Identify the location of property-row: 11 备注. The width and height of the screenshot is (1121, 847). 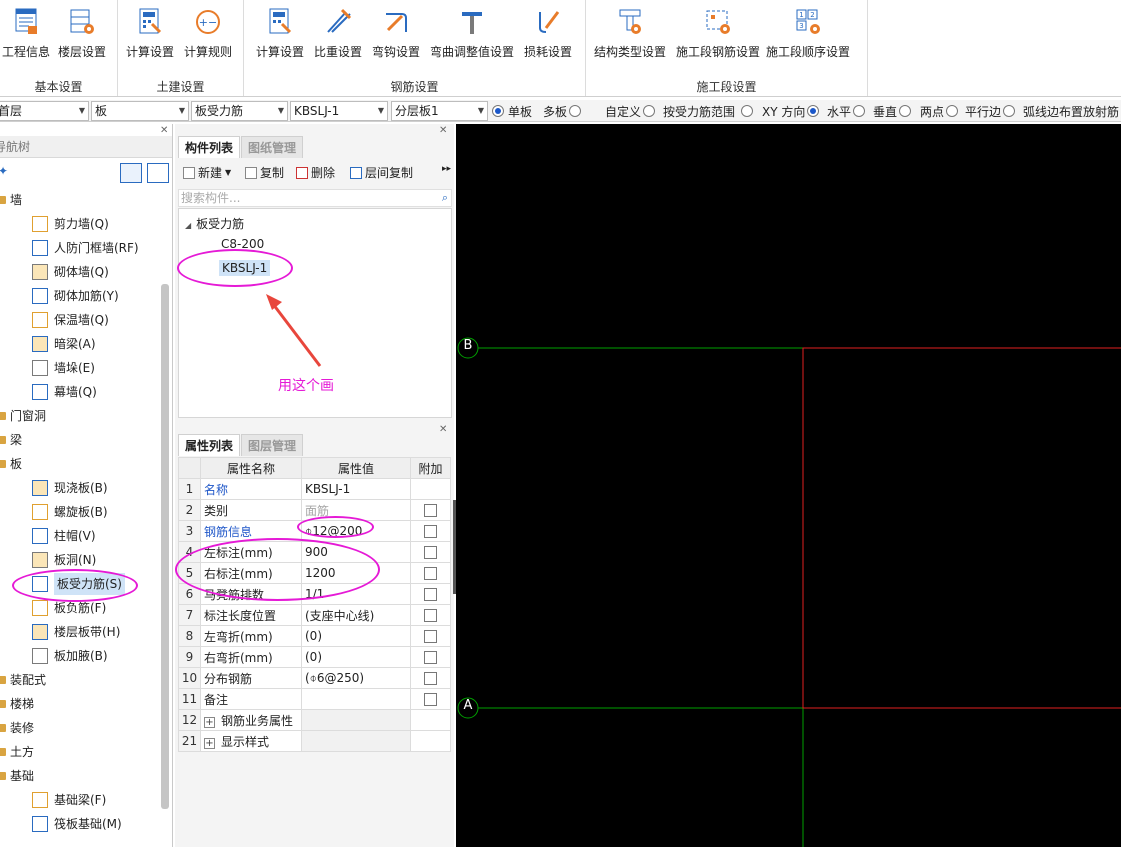
(314, 699).